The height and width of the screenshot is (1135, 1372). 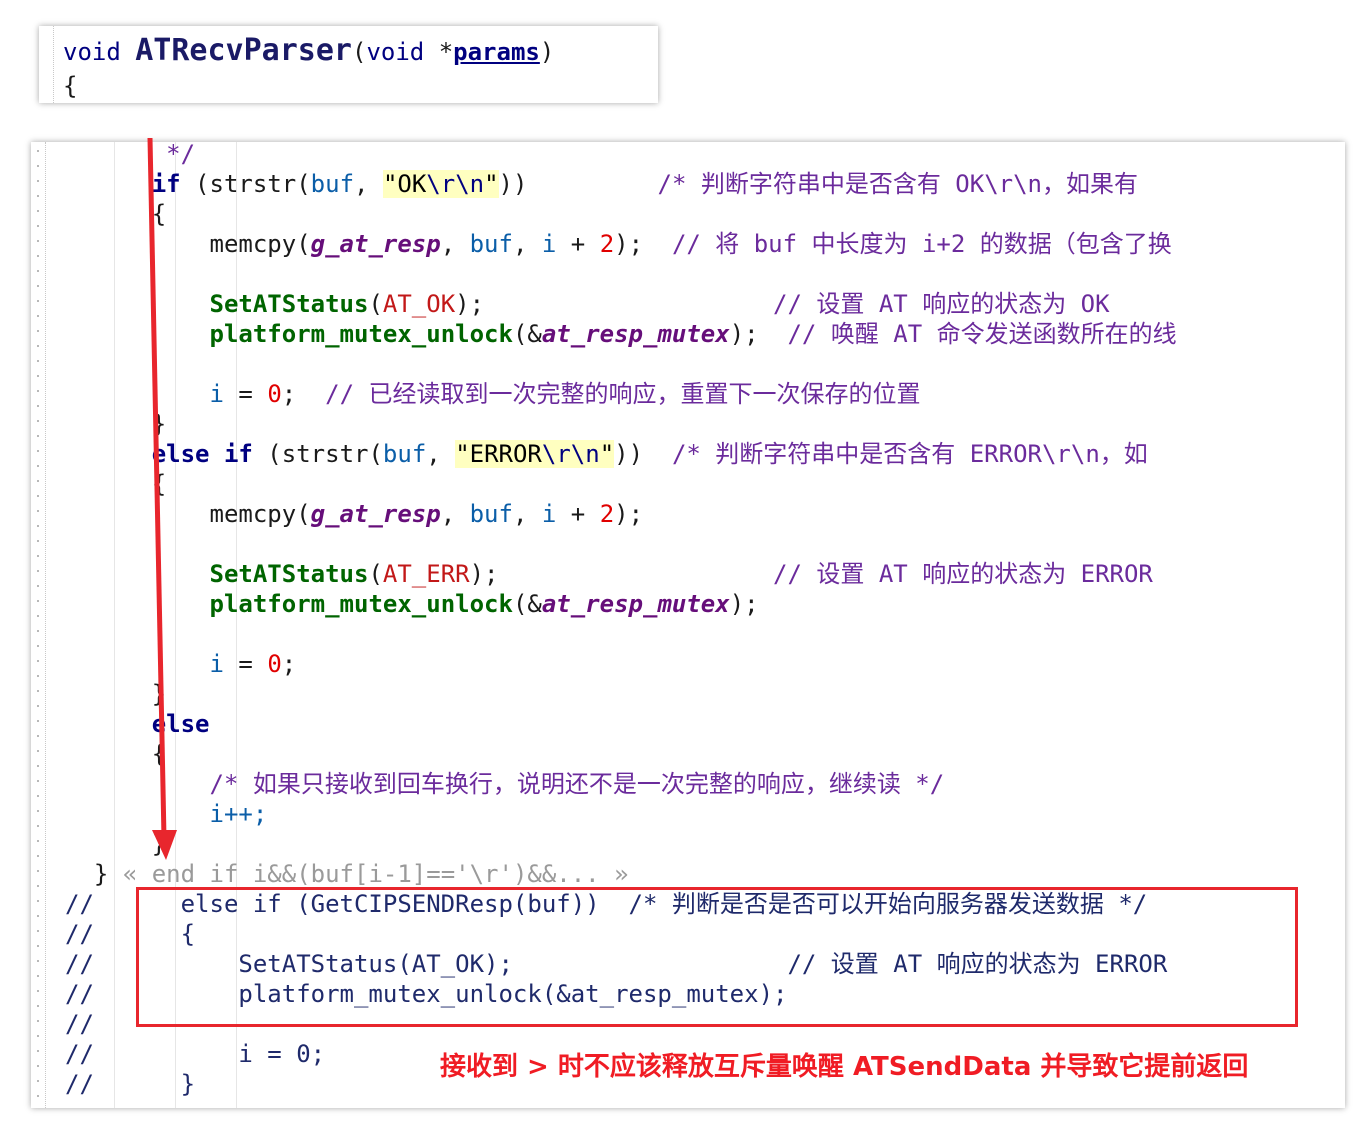 What do you see at coordinates (157, 488) in the screenshot?
I see `arrow-shaft` at bounding box center [157, 488].